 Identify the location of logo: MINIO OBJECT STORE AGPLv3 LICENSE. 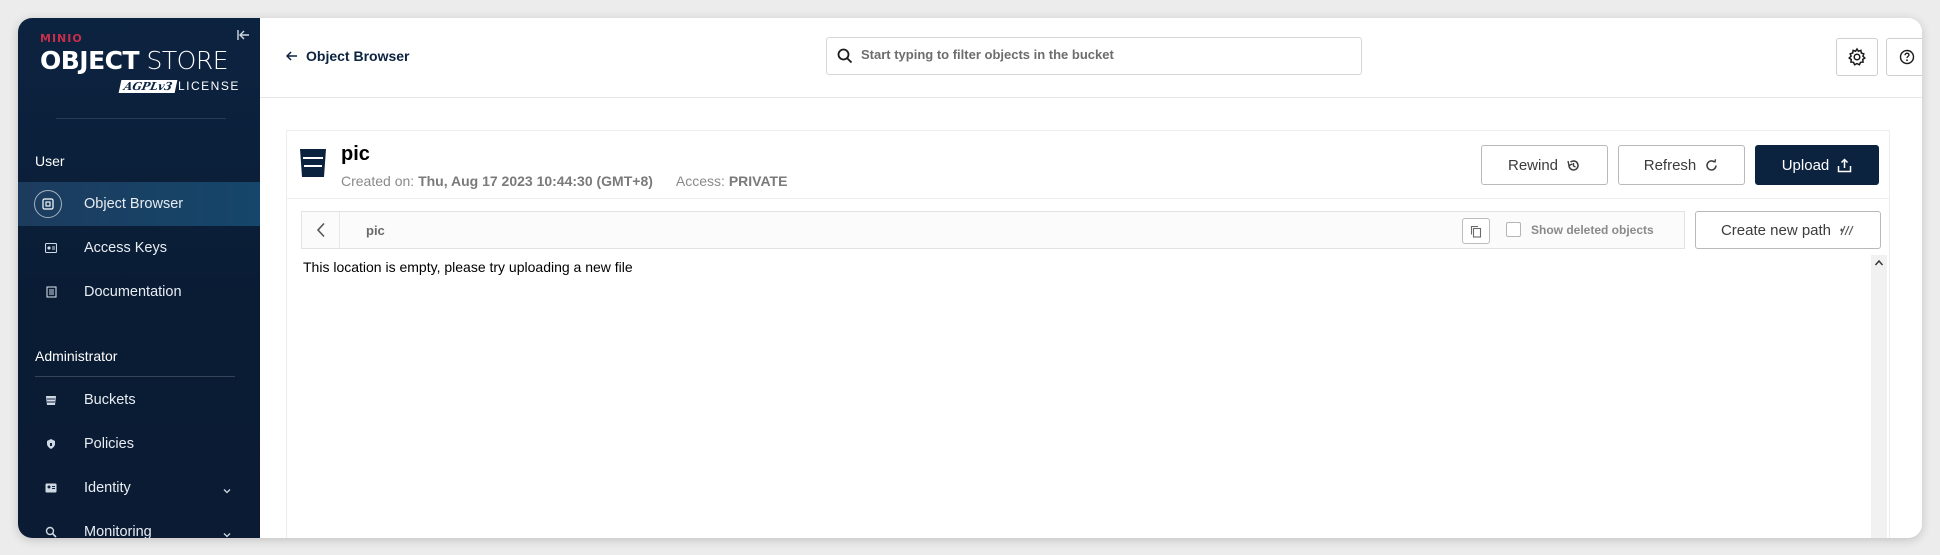
(140, 72).